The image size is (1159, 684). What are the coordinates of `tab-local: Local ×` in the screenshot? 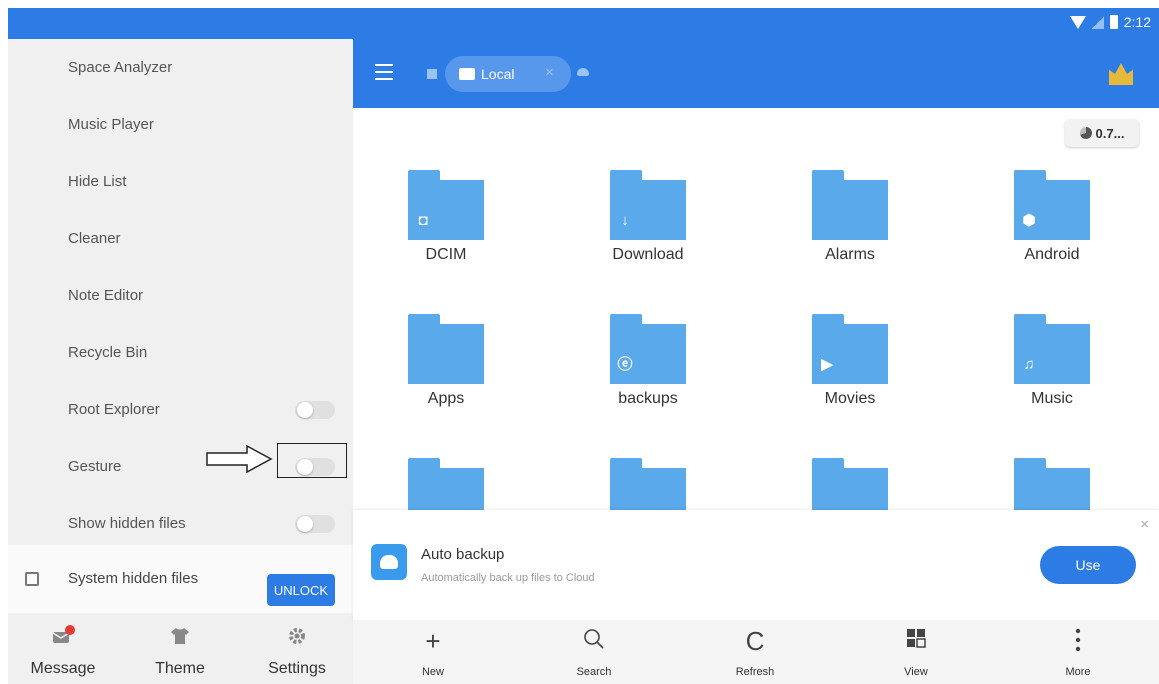 It's located at (508, 74).